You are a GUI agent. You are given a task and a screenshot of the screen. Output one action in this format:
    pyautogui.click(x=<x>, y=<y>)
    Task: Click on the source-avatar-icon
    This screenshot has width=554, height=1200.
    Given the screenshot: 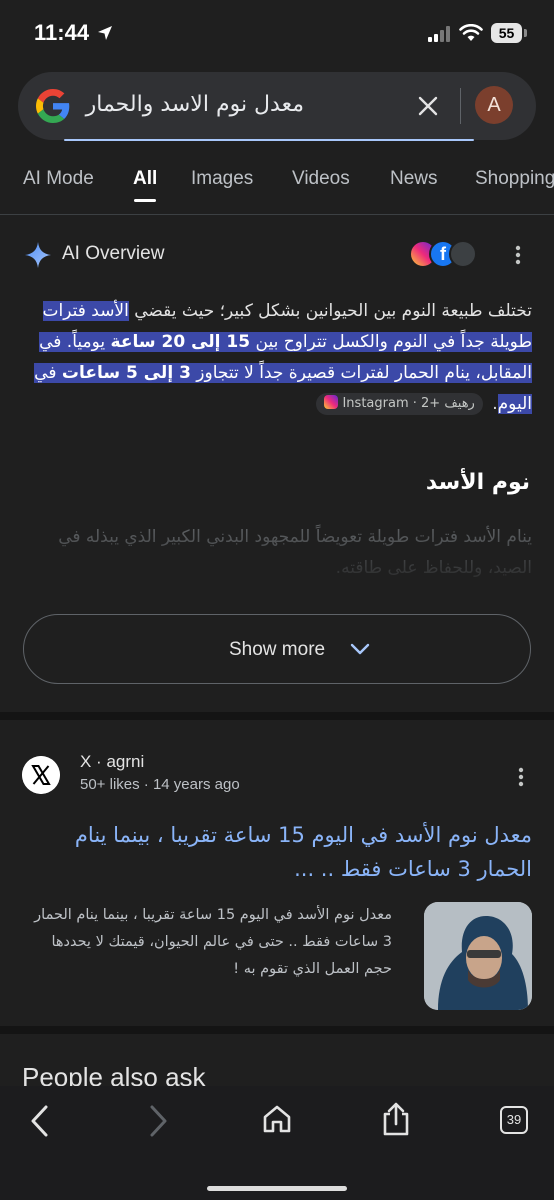 What is the action you would take?
    pyautogui.click(x=463, y=254)
    